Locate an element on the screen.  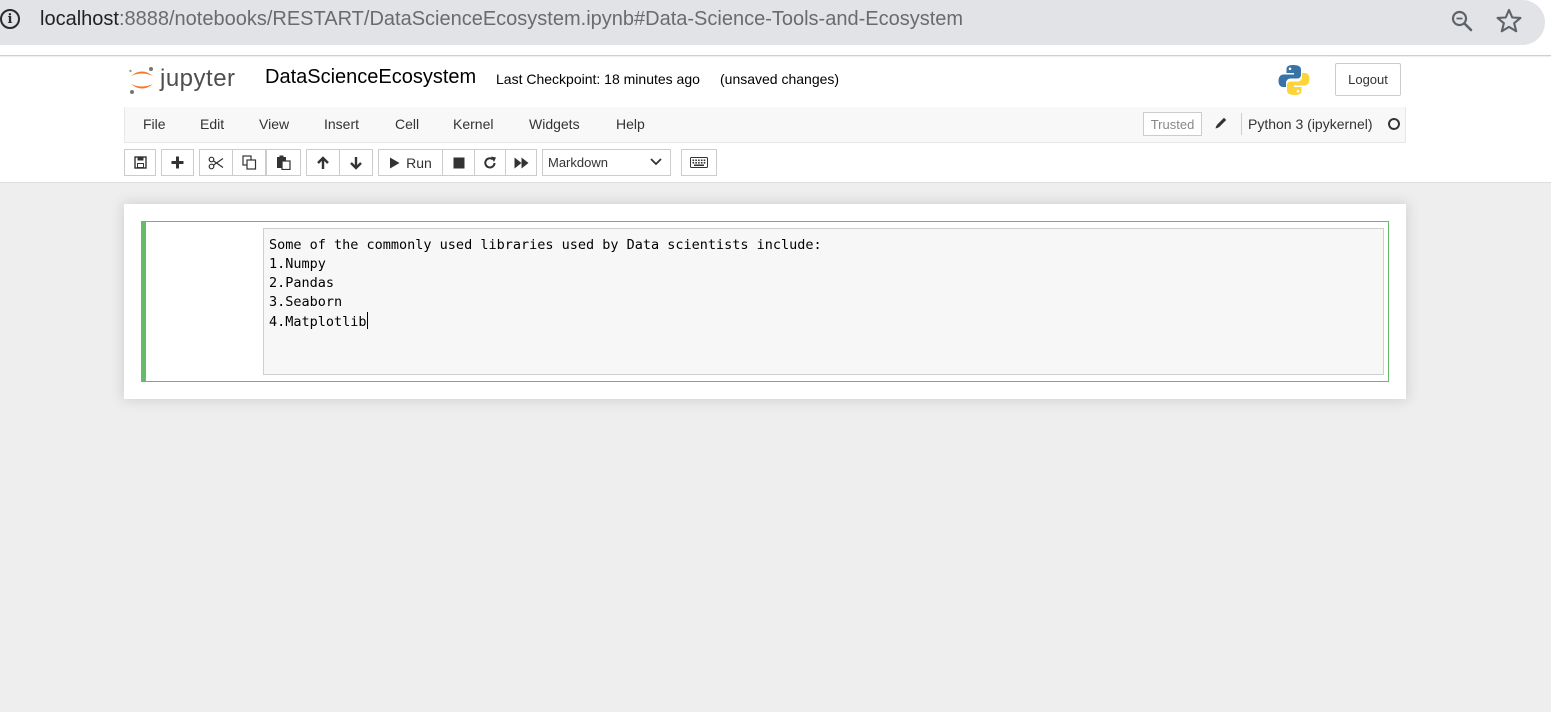
play-icon is located at coordinates (395, 162).